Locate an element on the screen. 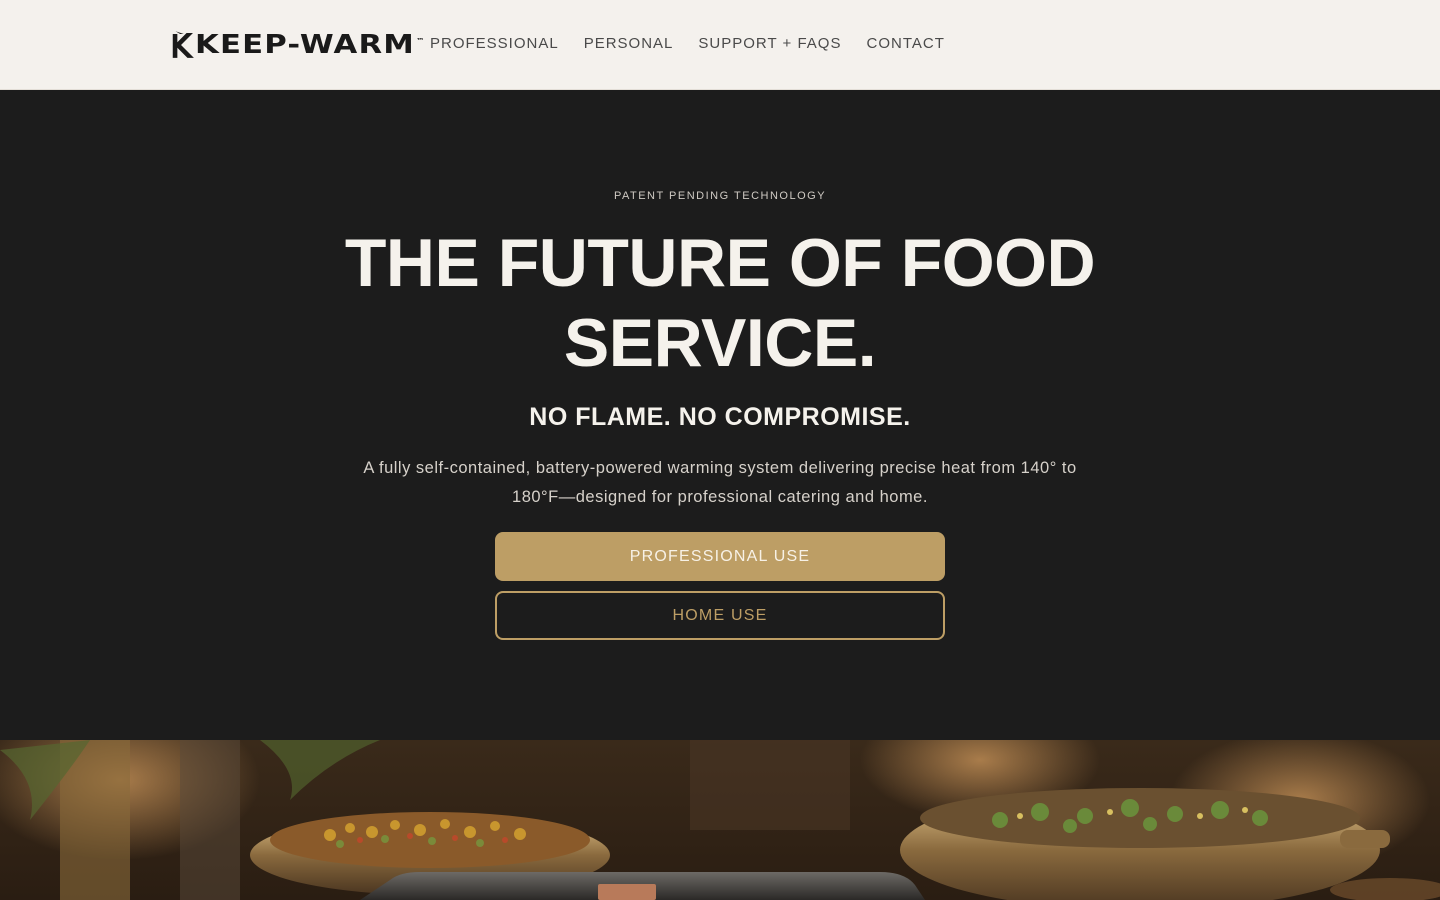 The image size is (1440, 900). nav-link-contact: CONTACT is located at coordinates (905, 44).